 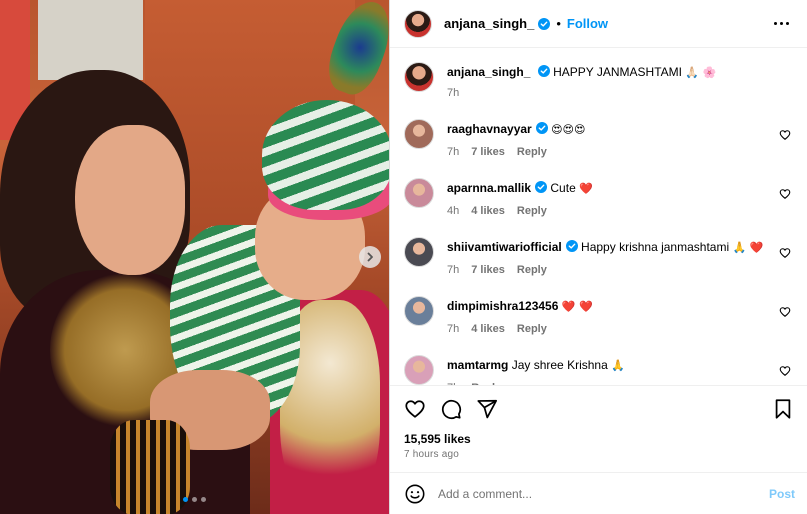 I want to click on caption-body: anjana_singh_ HAPPY JANMASHTAMI 🙏🏻 🌸 7h, so click(x=620, y=80).